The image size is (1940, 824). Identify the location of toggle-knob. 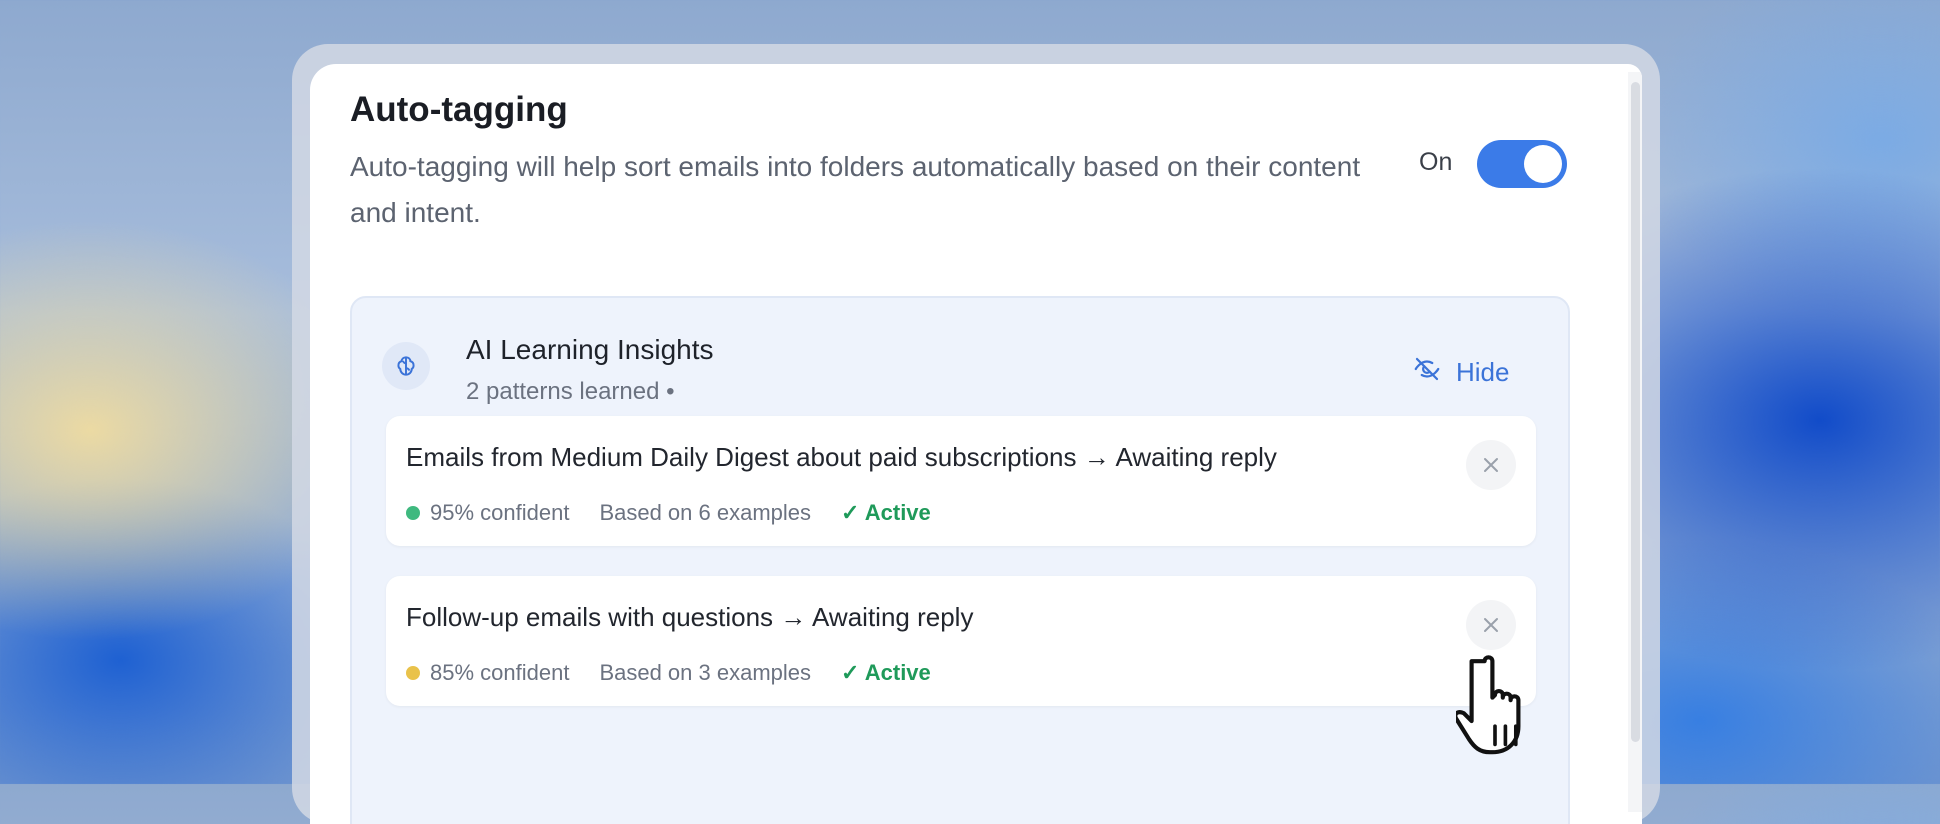
(1543, 164).